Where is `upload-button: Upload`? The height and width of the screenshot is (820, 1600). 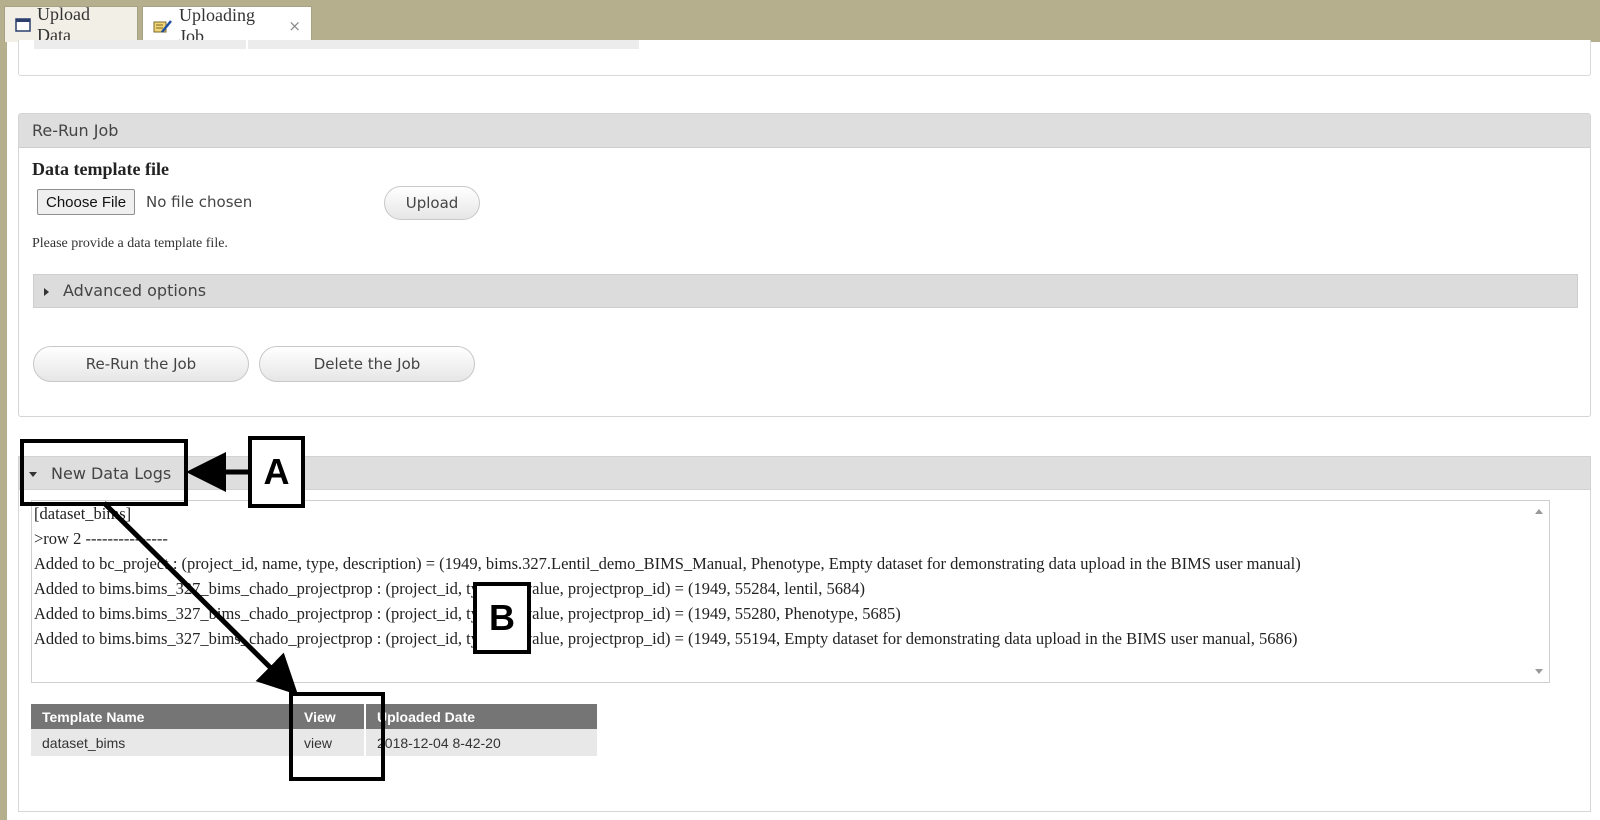 upload-button: Upload is located at coordinates (432, 203).